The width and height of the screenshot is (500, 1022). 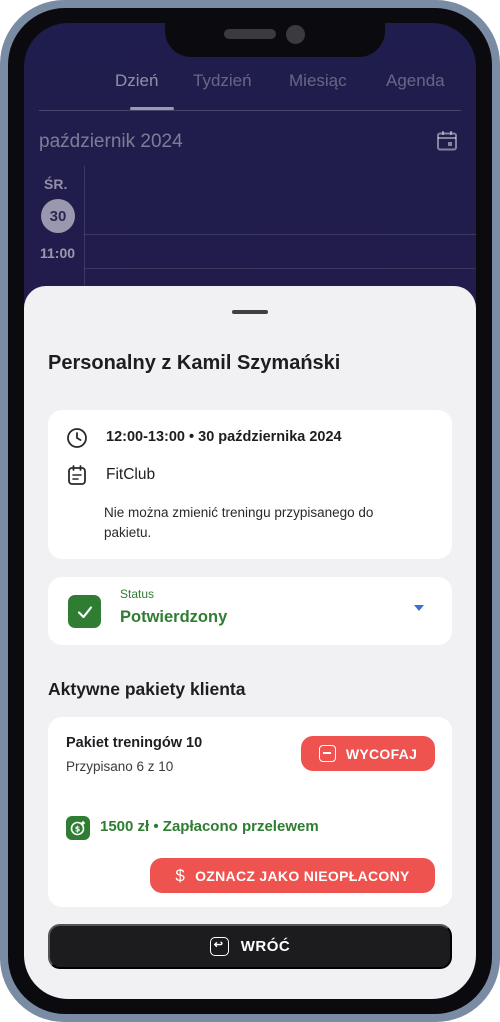 I want to click on return-icon: ↩, so click(x=219, y=946).